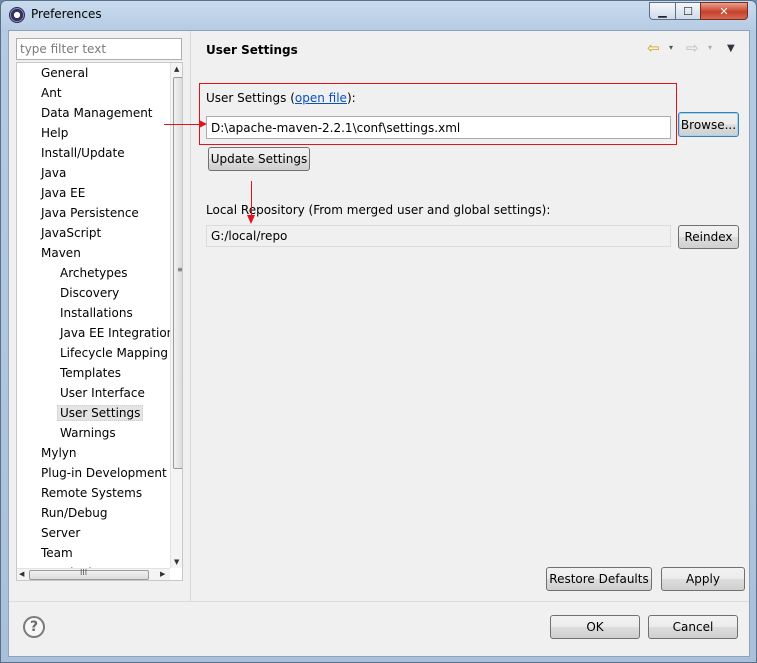 The height and width of the screenshot is (663, 757). I want to click on tree-item: User Interface, so click(102, 393).